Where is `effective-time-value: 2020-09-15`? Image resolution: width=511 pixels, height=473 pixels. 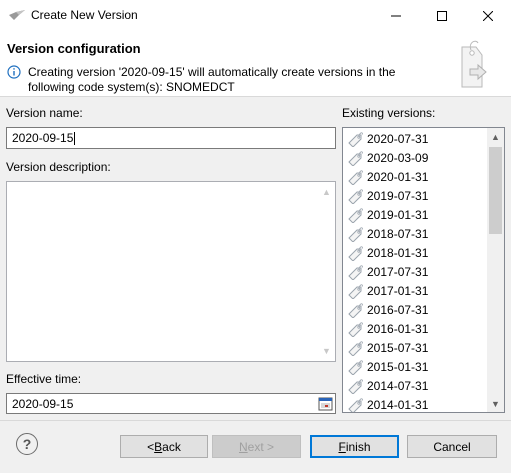 effective-time-value: 2020-09-15 is located at coordinates (43, 403).